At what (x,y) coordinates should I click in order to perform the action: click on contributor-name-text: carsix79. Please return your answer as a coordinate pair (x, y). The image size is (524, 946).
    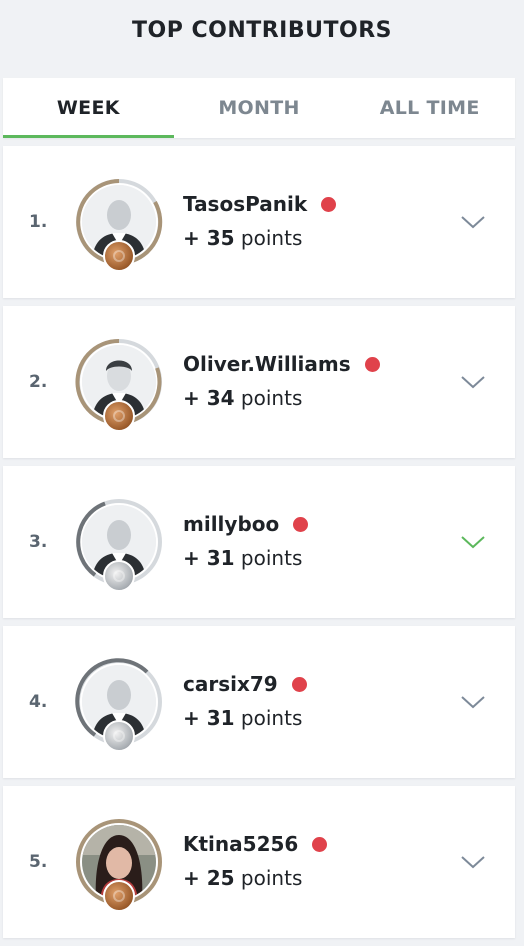
    Looking at the image, I should click on (230, 684).